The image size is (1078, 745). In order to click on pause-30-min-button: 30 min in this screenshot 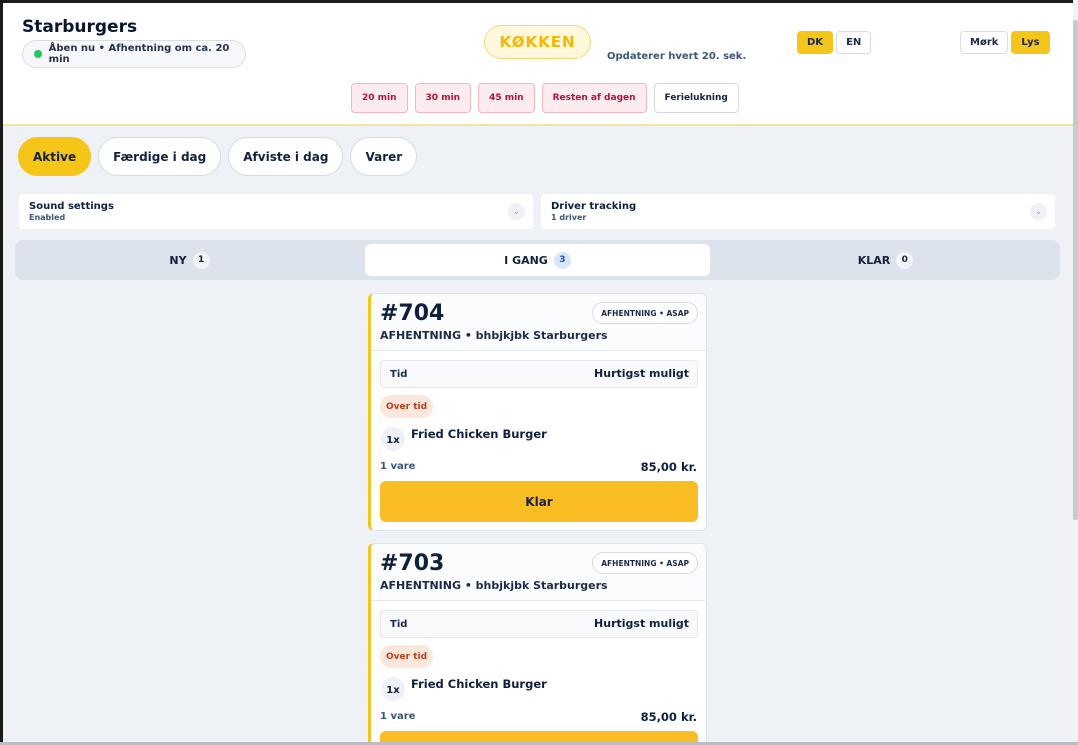, I will do `click(443, 98)`.